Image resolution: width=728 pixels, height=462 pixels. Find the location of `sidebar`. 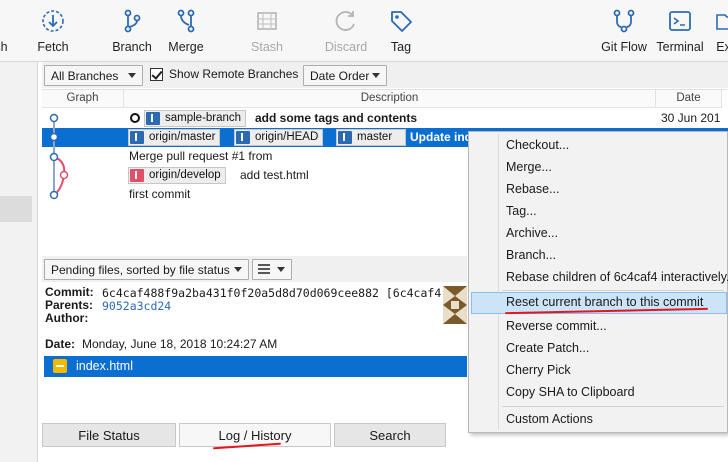

sidebar is located at coordinates (19, 262).